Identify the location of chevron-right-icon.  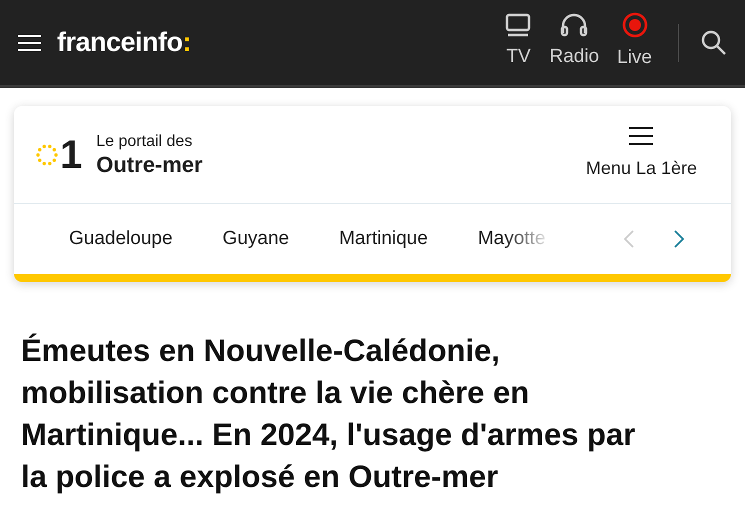
(679, 239).